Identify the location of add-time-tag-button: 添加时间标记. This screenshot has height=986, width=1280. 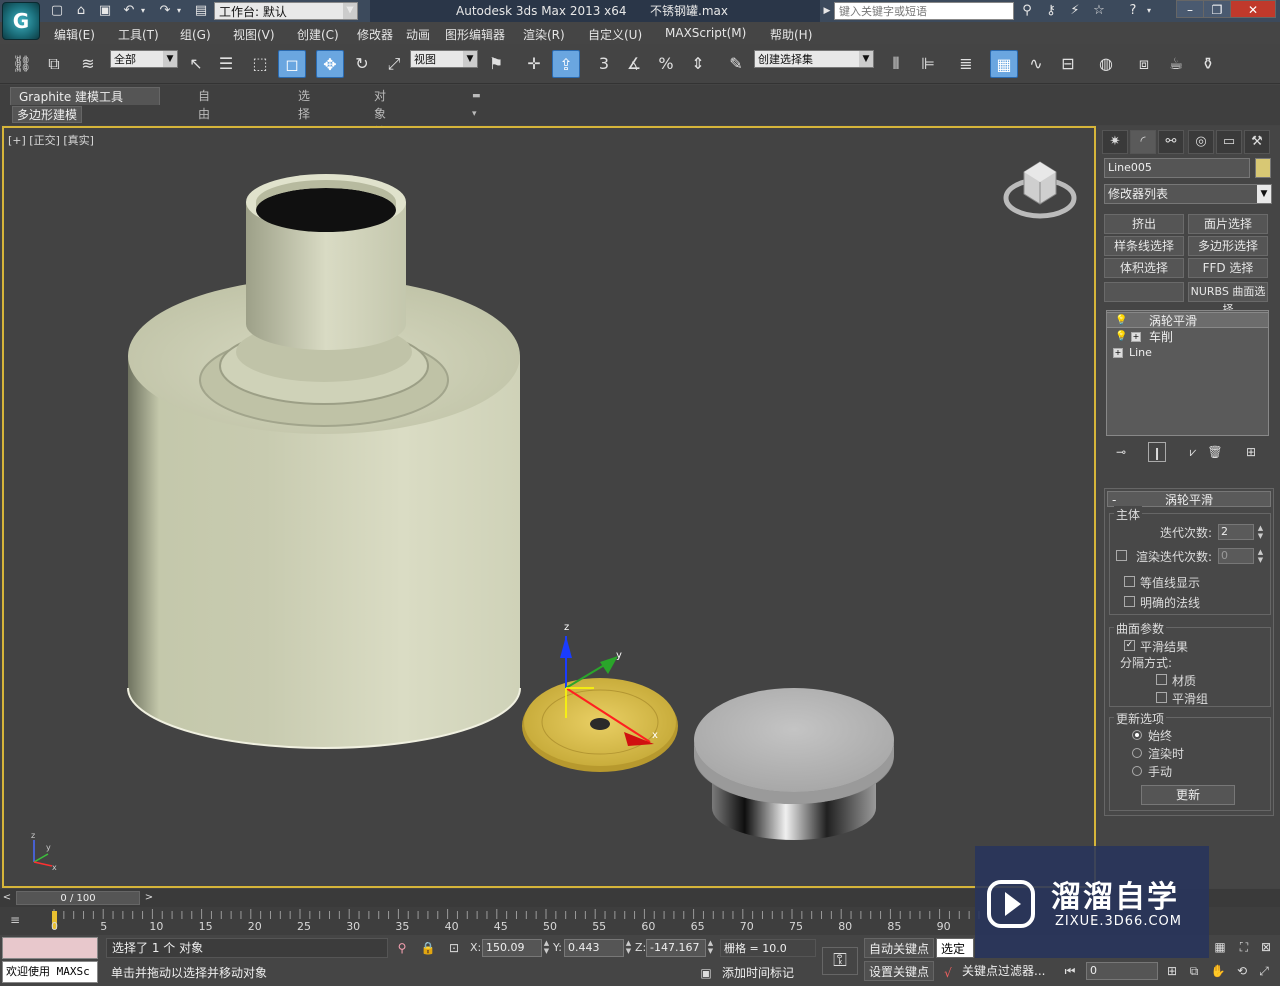
(758, 973).